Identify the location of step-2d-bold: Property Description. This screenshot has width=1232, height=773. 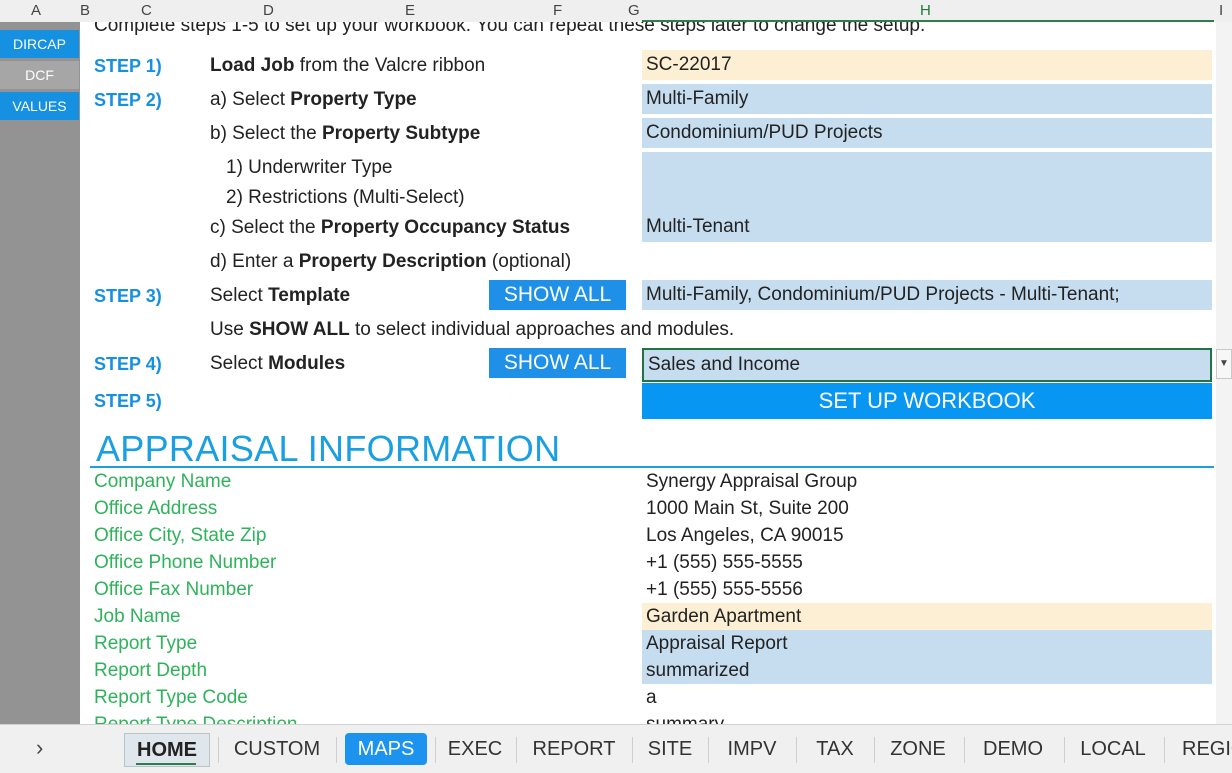
(392, 261).